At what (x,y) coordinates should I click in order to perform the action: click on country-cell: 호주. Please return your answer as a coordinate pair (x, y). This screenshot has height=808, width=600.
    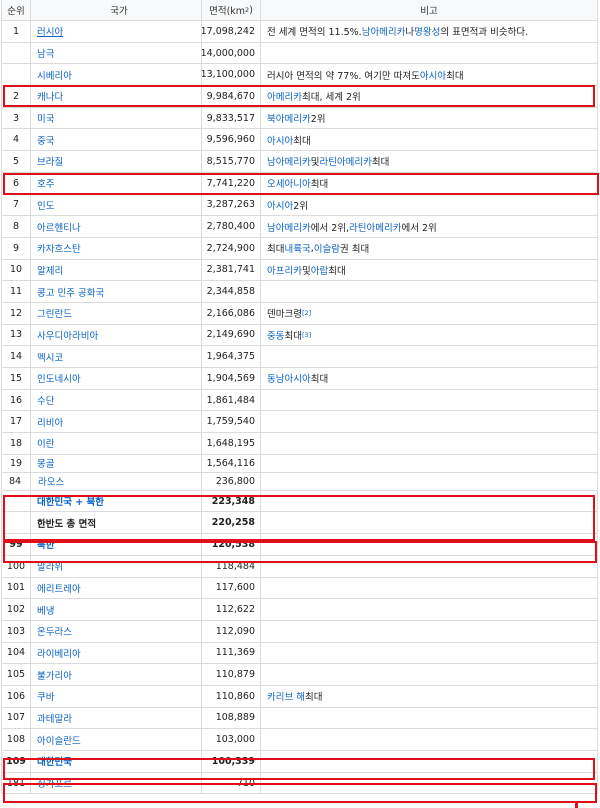
    Looking at the image, I should click on (116, 183).